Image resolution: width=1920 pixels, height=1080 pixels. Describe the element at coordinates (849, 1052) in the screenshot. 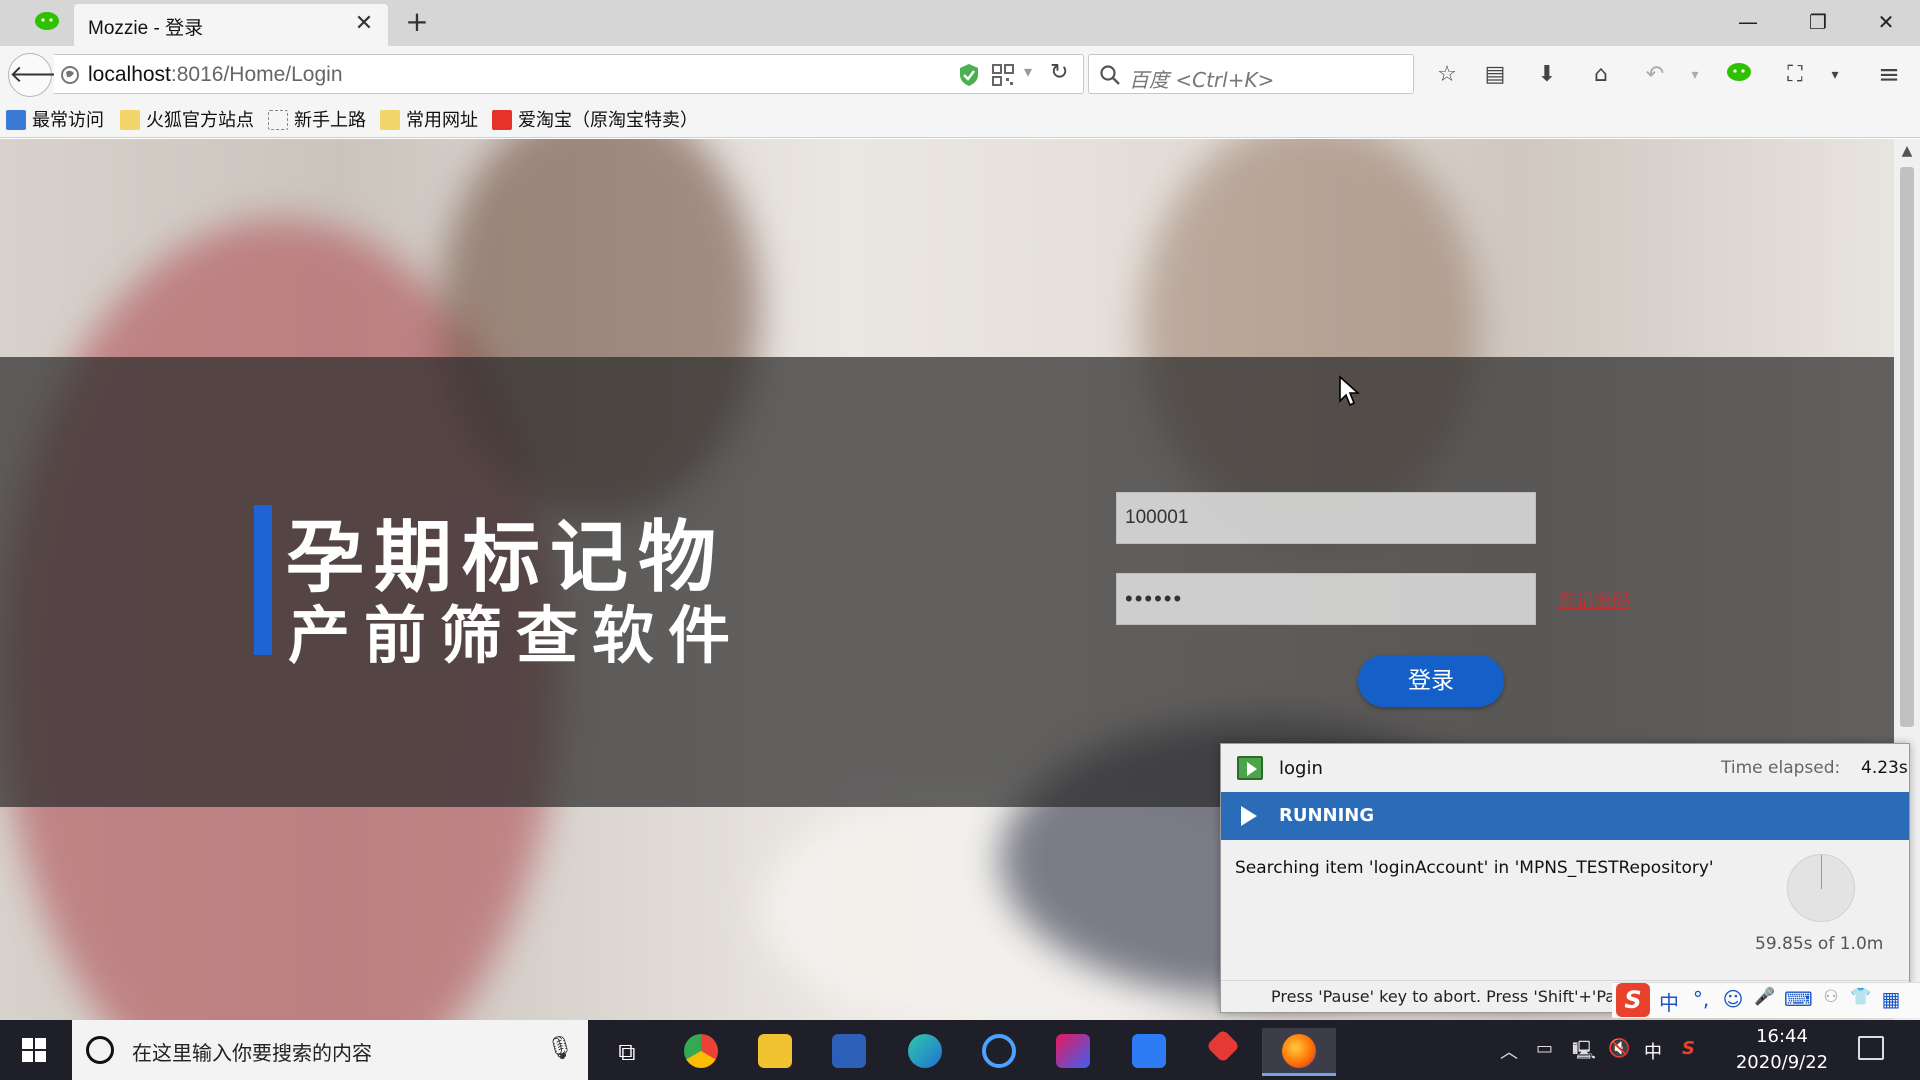

I see `powershell-icon` at that location.